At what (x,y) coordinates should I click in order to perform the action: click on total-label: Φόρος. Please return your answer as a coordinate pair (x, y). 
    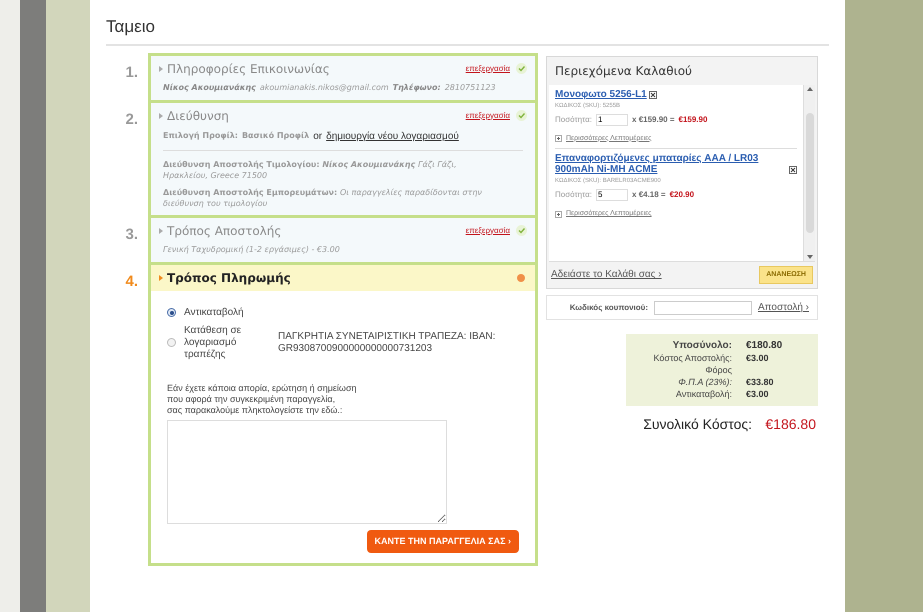
    Looking at the image, I should click on (718, 370).